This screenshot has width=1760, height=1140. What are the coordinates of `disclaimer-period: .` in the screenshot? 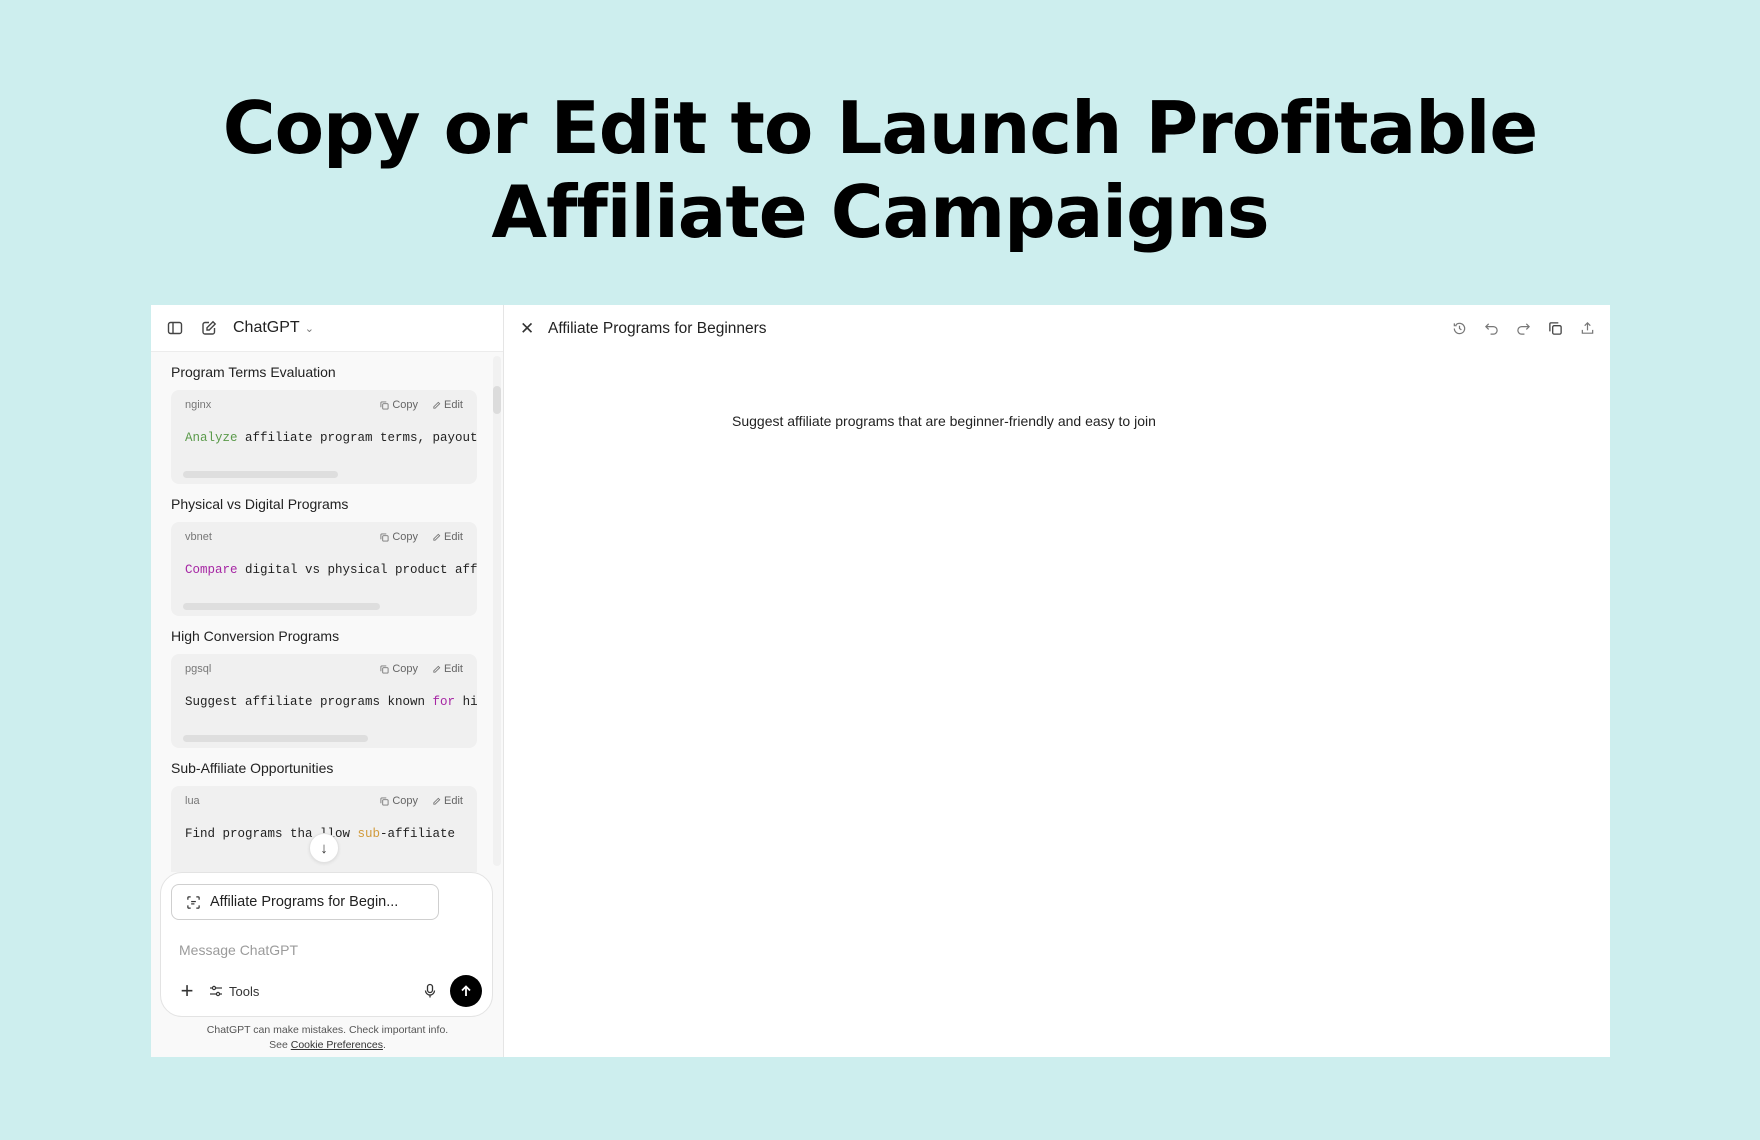 It's located at (384, 1045).